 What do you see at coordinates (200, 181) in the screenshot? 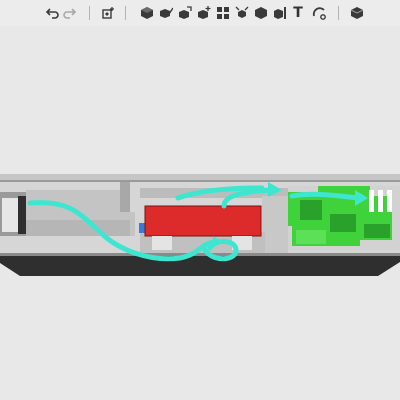
I see `cover-edge` at bounding box center [200, 181].